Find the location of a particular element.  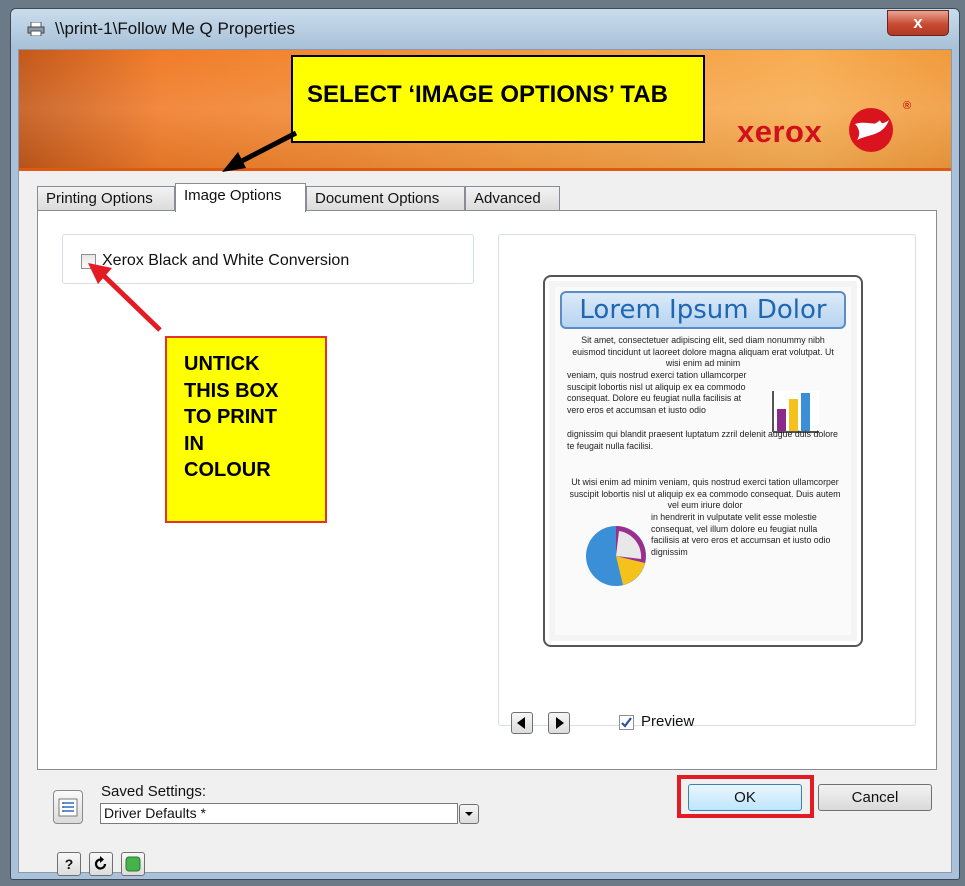

tab-document-options: Document Options is located at coordinates (385, 198).